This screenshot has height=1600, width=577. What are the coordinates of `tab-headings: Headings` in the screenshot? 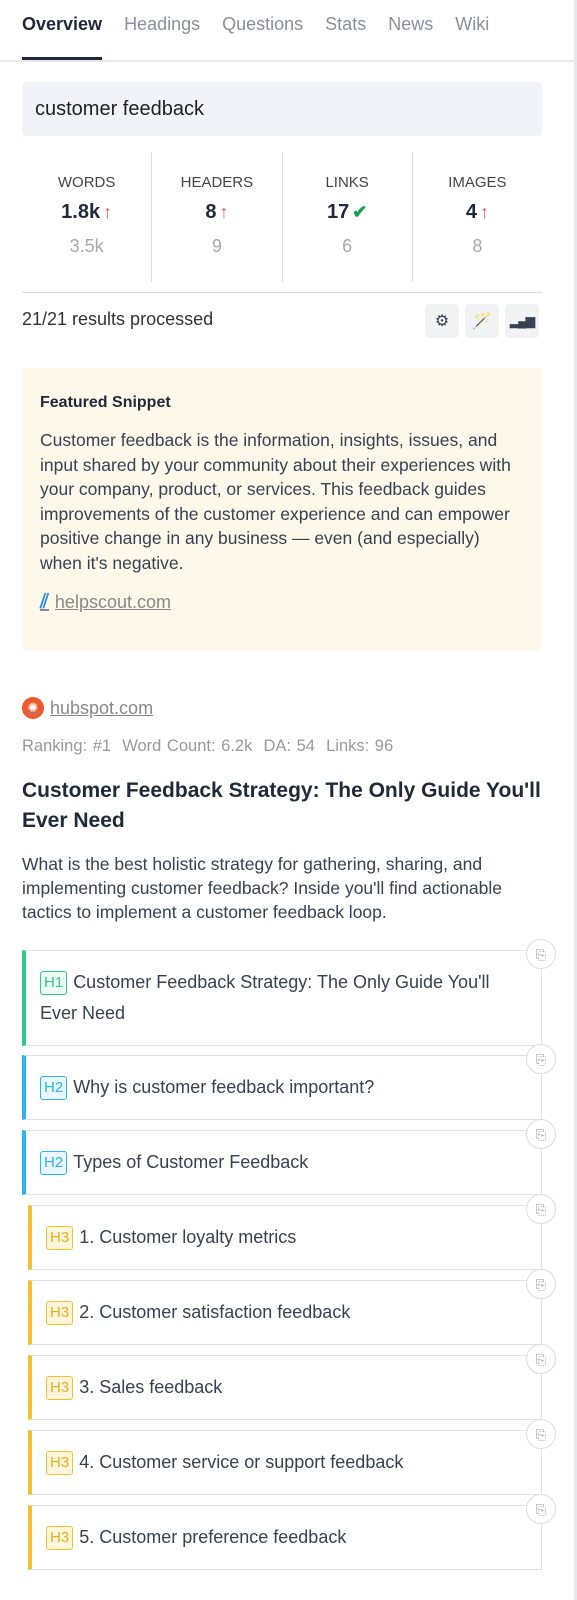 It's located at (162, 30).